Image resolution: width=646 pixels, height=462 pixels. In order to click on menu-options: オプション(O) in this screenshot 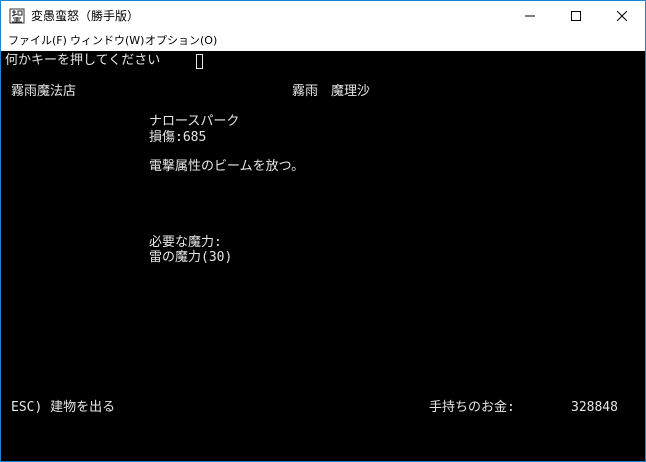, I will do `click(181, 41)`.